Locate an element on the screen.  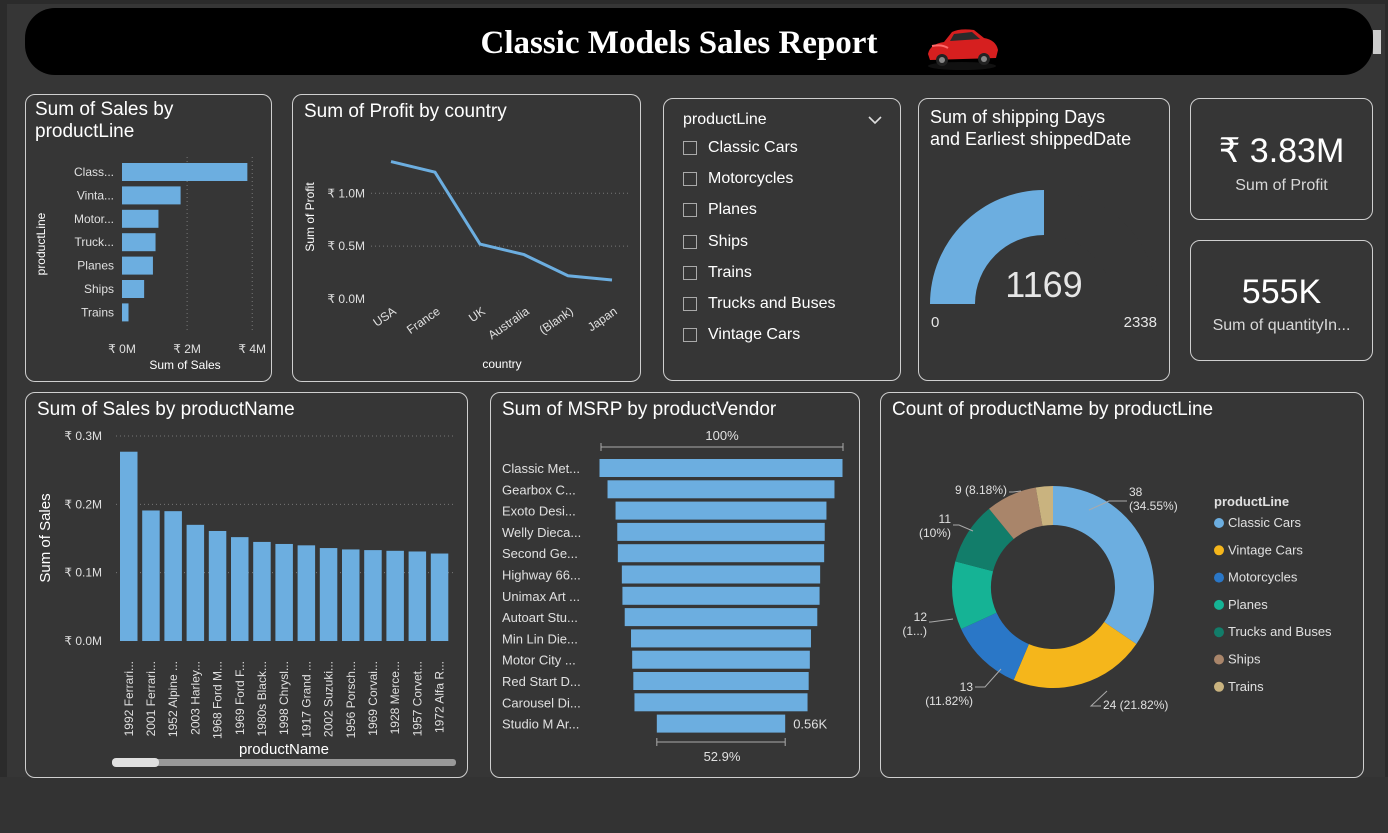
bottom-strip is located at coordinates (694, 805).